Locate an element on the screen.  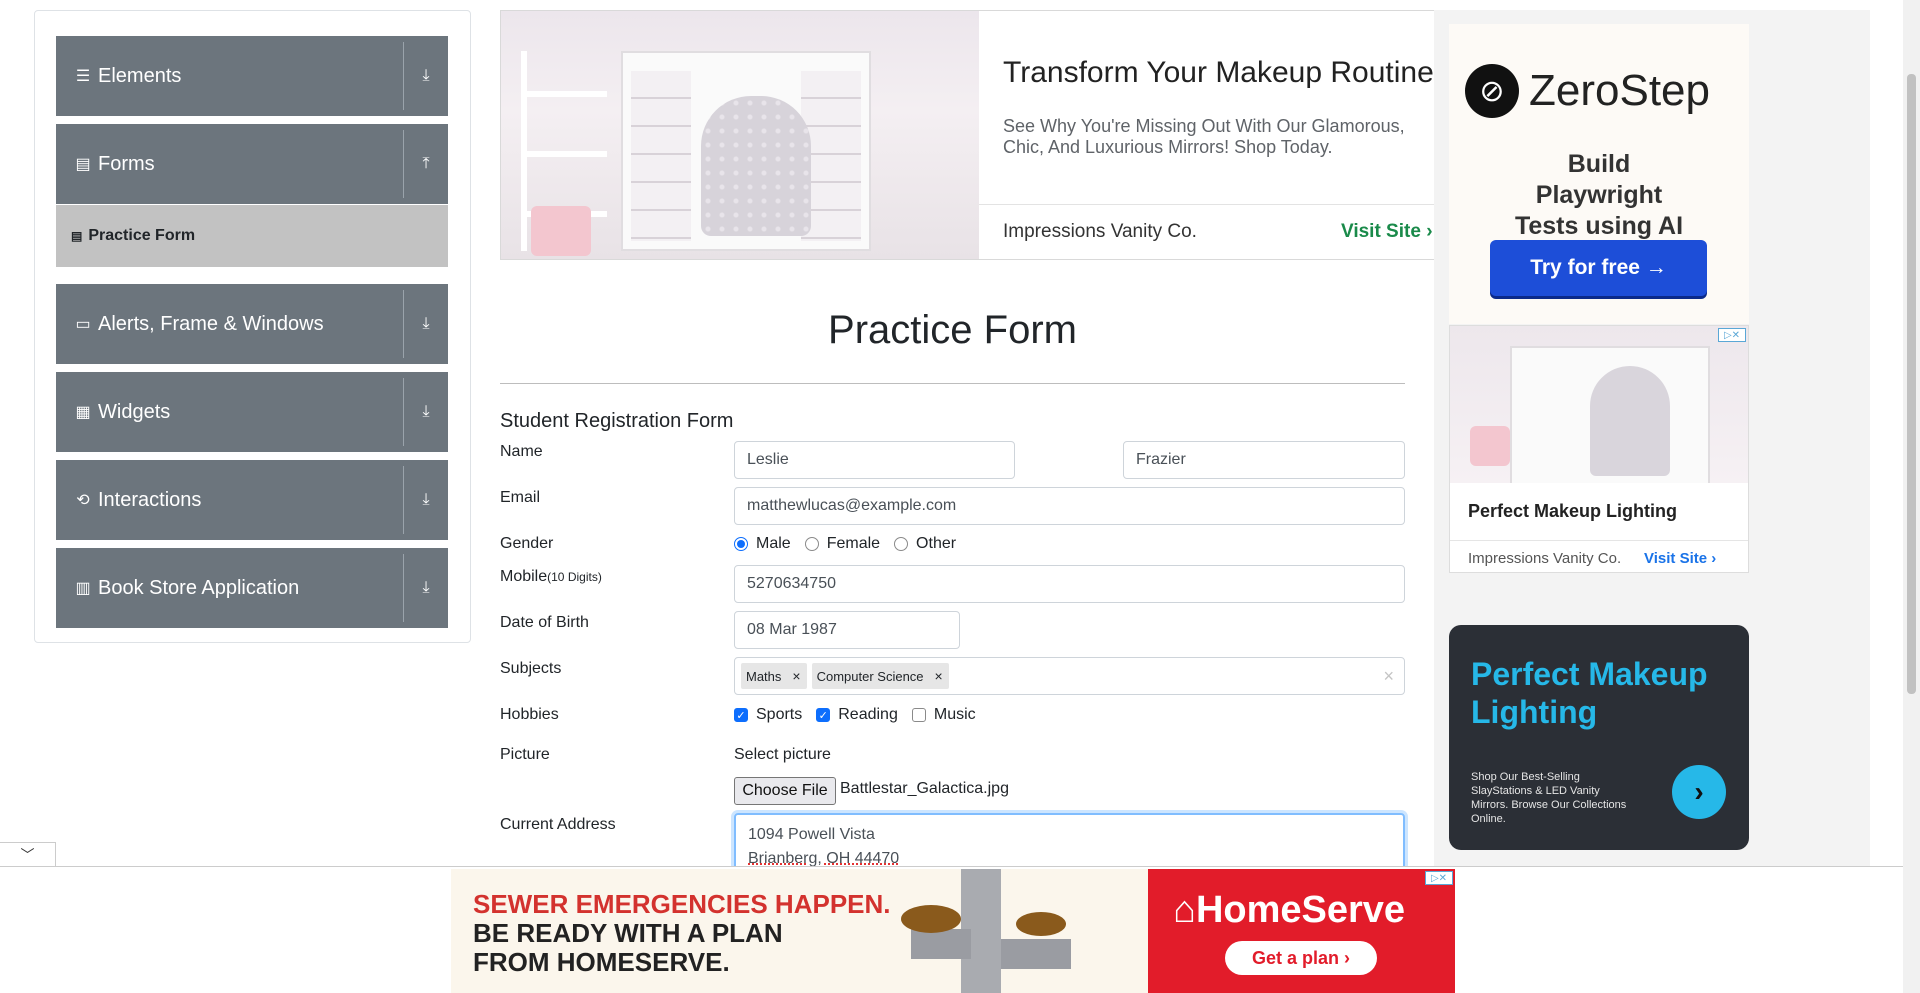
arrow-right-icon: › is located at coordinates (1699, 792).